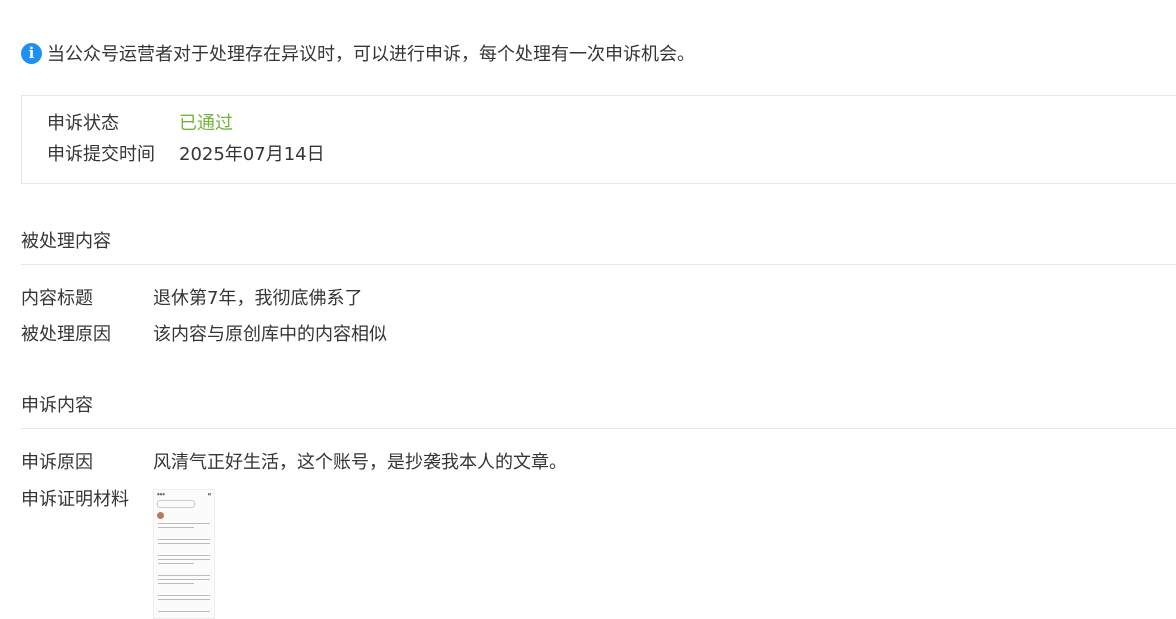  I want to click on appeal-notice: i 当公众号运营者对于处理存在异议时，可以进行申诉，每个处理有一次申诉机会。, so click(358, 53).